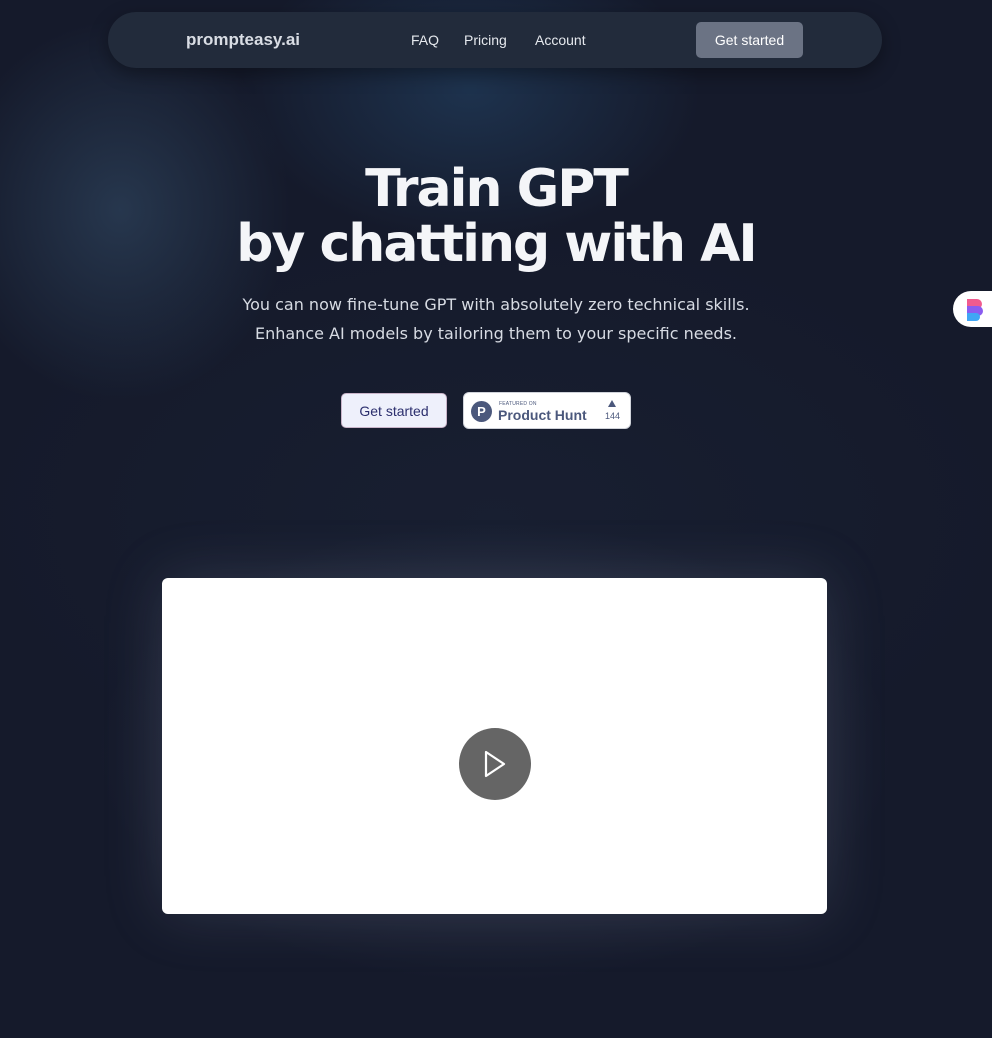 The width and height of the screenshot is (992, 1038). I want to click on play-icon, so click(495, 764).